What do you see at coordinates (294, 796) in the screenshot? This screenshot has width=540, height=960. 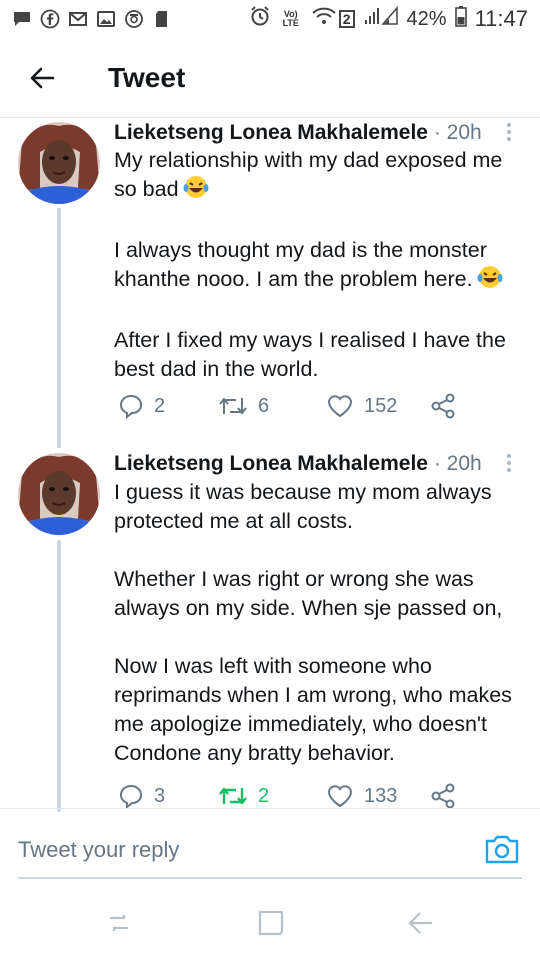 I see `tweet-actions: 3 2 133` at bounding box center [294, 796].